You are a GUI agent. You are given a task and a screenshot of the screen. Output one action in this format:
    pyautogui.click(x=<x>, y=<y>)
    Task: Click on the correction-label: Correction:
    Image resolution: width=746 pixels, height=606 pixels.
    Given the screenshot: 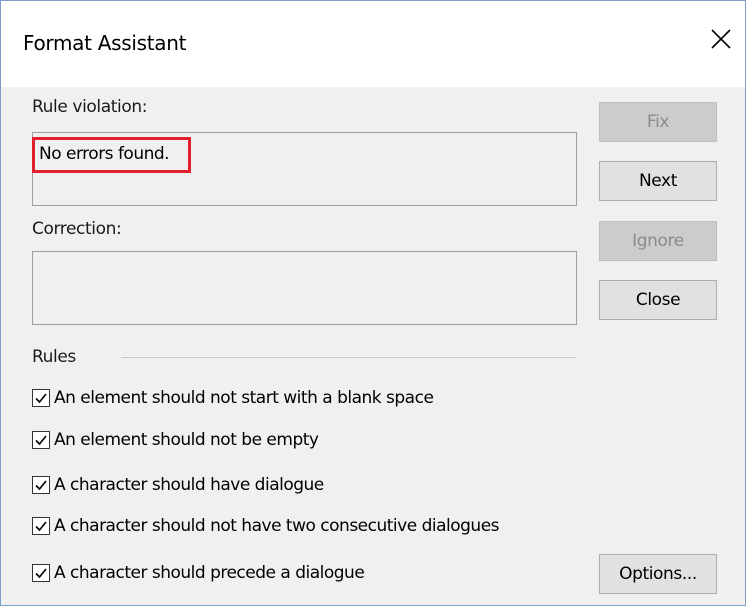 What is the action you would take?
    pyautogui.click(x=77, y=229)
    